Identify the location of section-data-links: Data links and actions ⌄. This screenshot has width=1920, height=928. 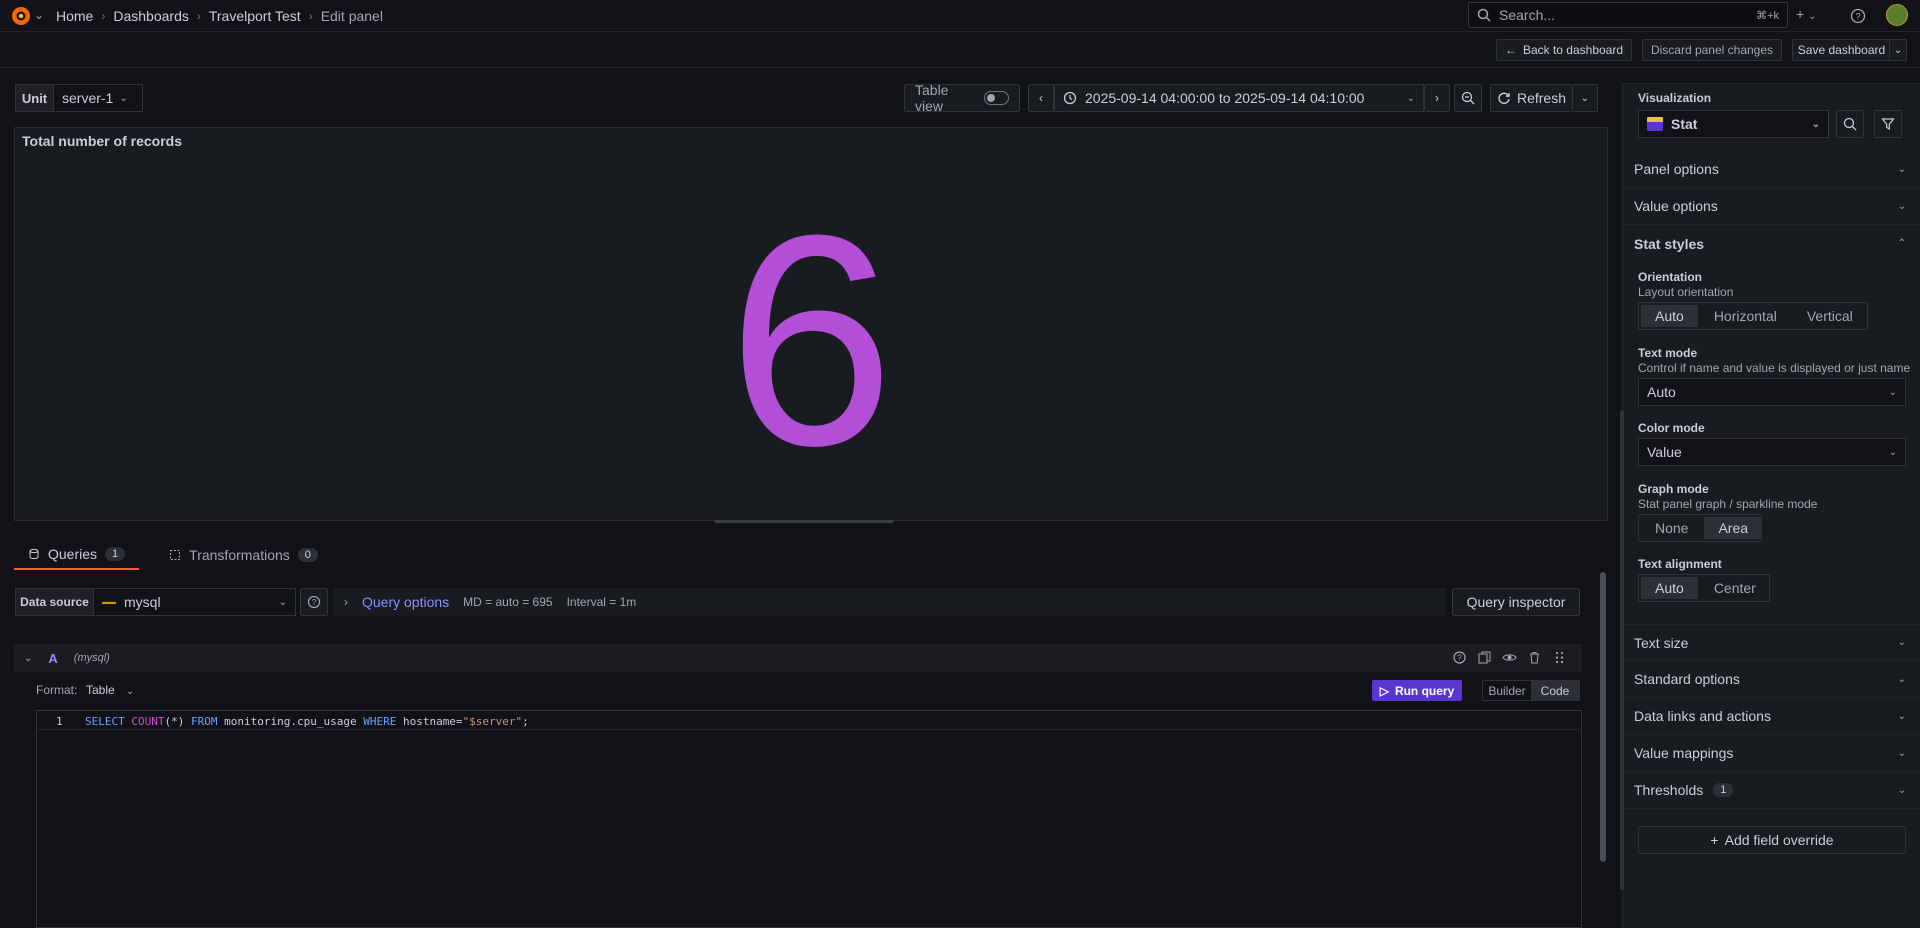
(1771, 716).